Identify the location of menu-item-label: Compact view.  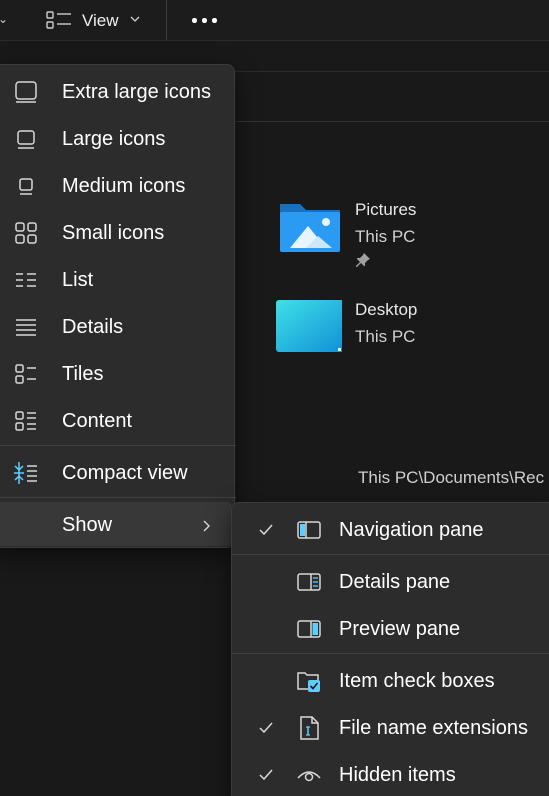
(125, 473).